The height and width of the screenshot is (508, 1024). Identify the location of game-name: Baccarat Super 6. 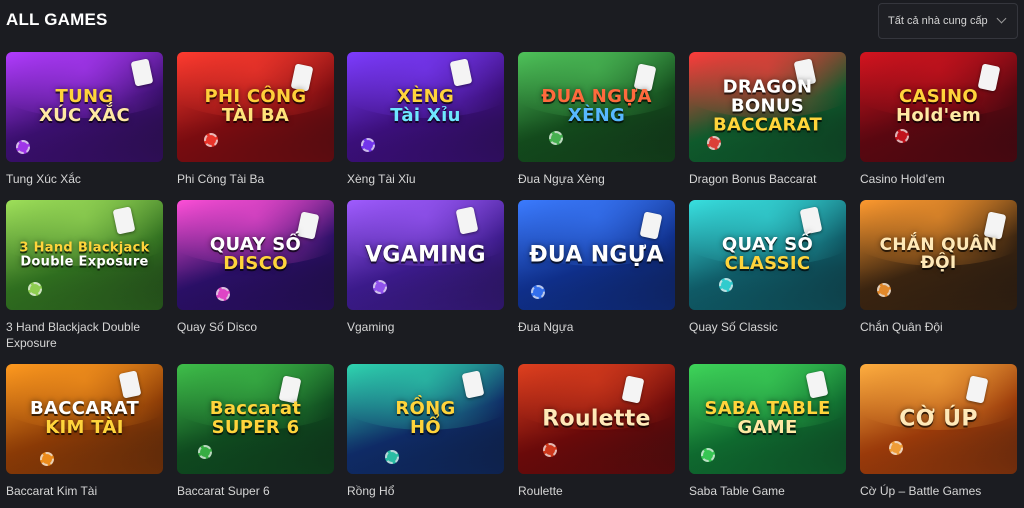
(223, 491).